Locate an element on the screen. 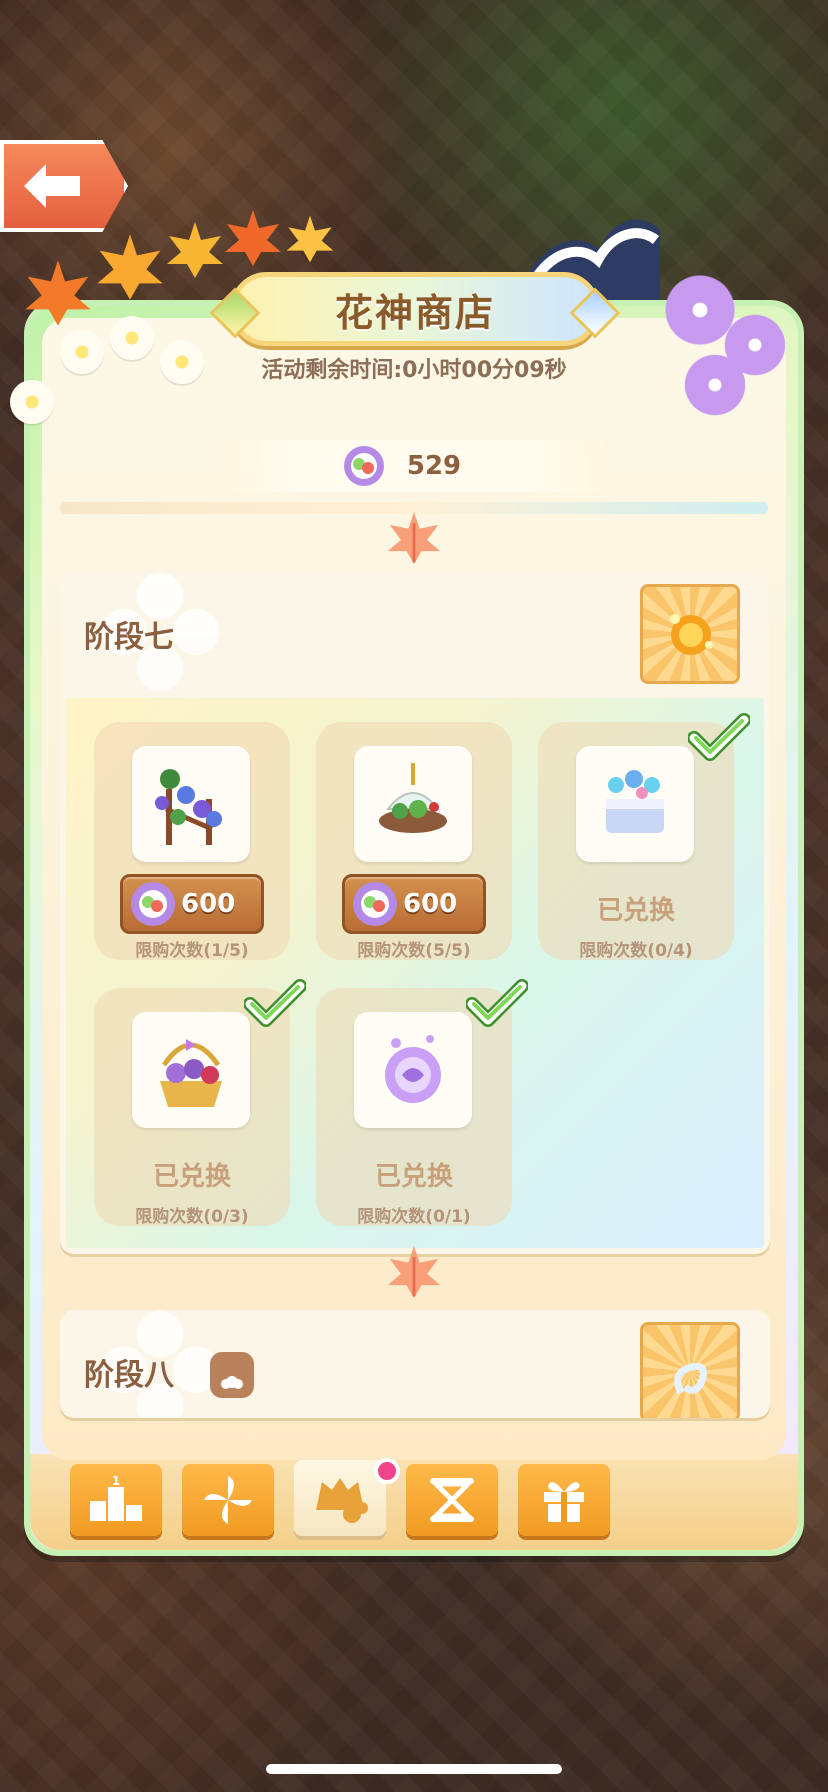 This screenshot has width=828, height=1792. shop-item-card: 已兑换 限购次数(0/4) is located at coordinates (644, 837).